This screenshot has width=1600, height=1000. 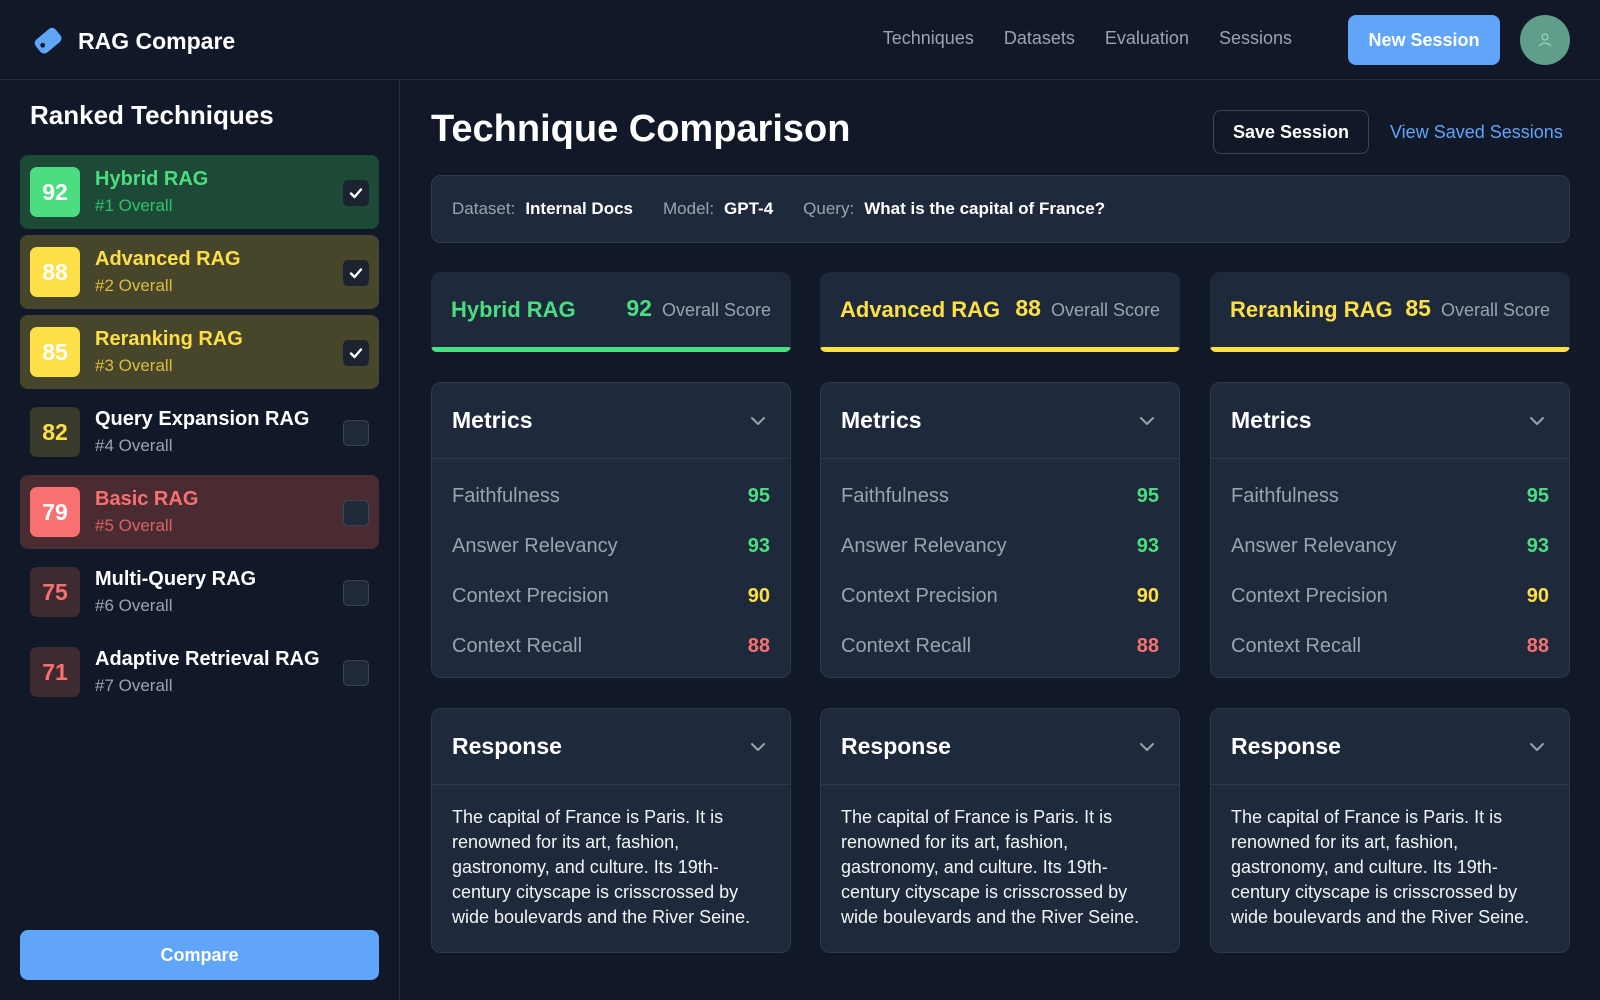 What do you see at coordinates (1314, 545) in the screenshot?
I see `metric-name: Answer Relevancy` at bounding box center [1314, 545].